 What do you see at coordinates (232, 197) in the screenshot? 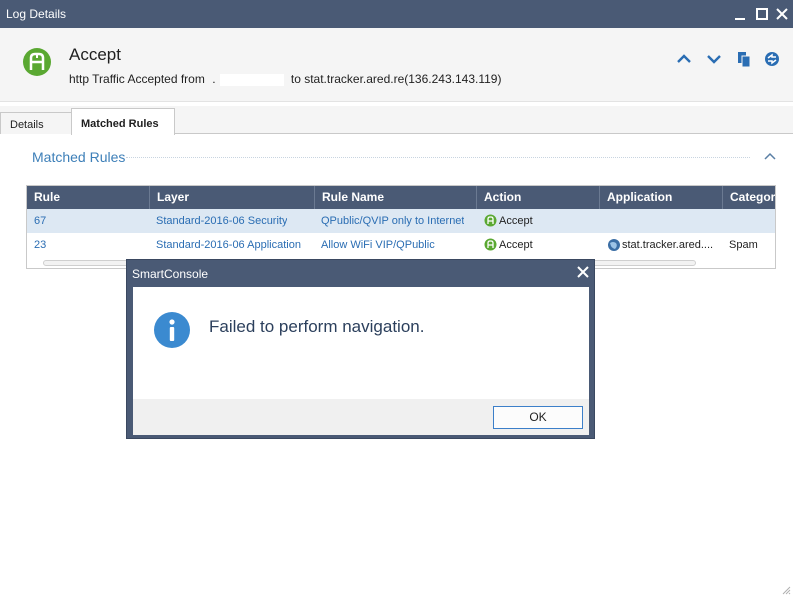
I see `column-header-layer: Layer` at bounding box center [232, 197].